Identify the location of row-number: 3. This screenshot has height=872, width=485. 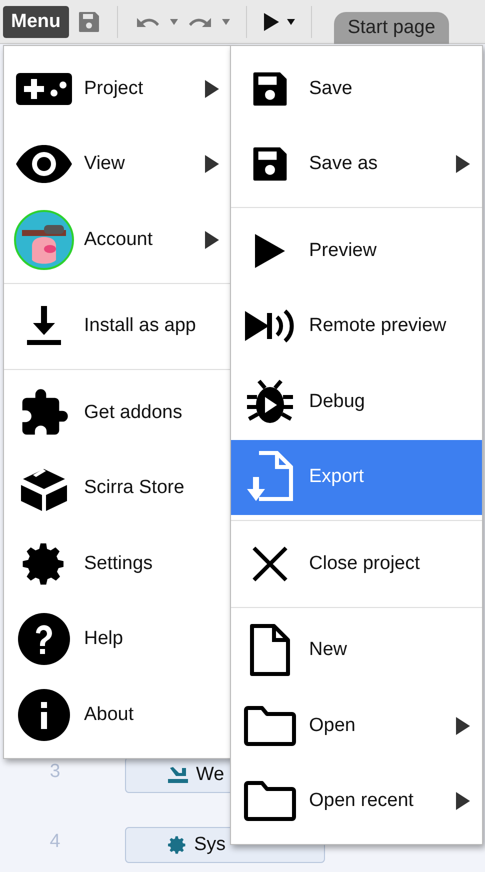
(55, 771).